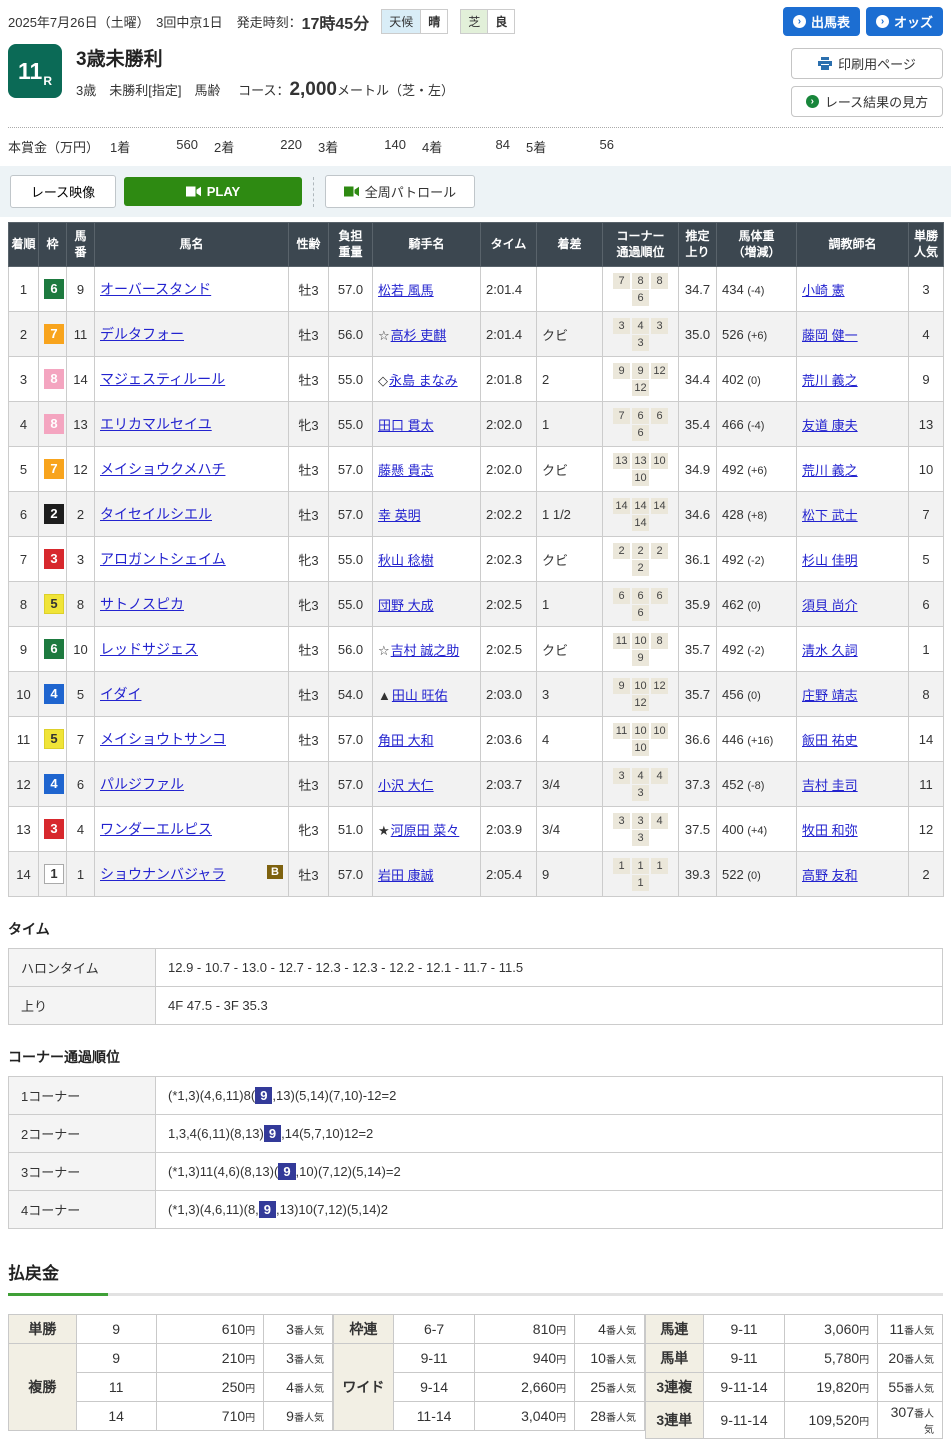 Image resolution: width=951 pixels, height=1449 pixels. Describe the element at coordinates (142, 784) in the screenshot. I see `horse-name-link: パルジファル` at that location.